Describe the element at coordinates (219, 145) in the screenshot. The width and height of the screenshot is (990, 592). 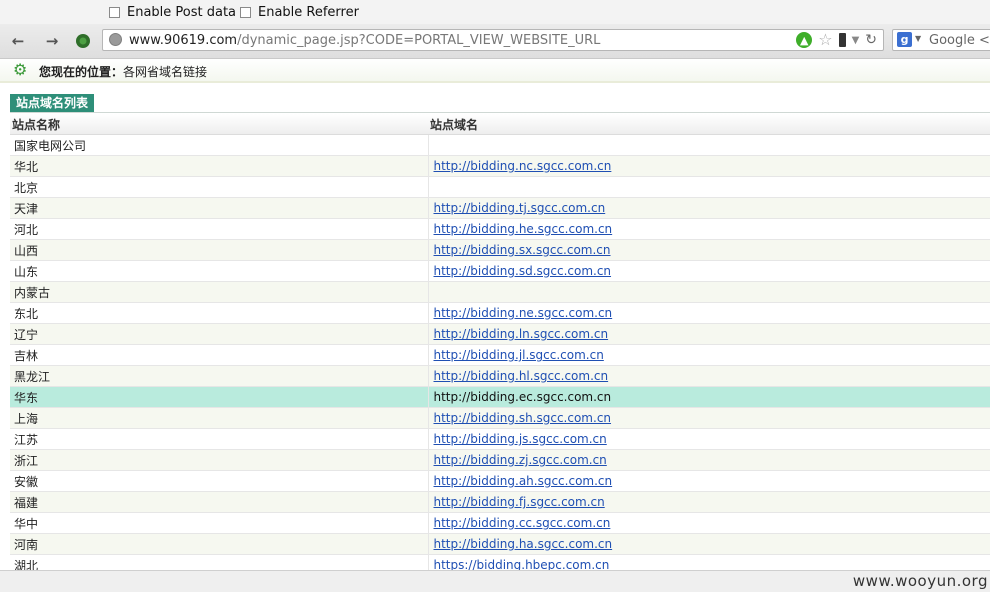
I see `site-name-cell: 国家电网公司` at that location.